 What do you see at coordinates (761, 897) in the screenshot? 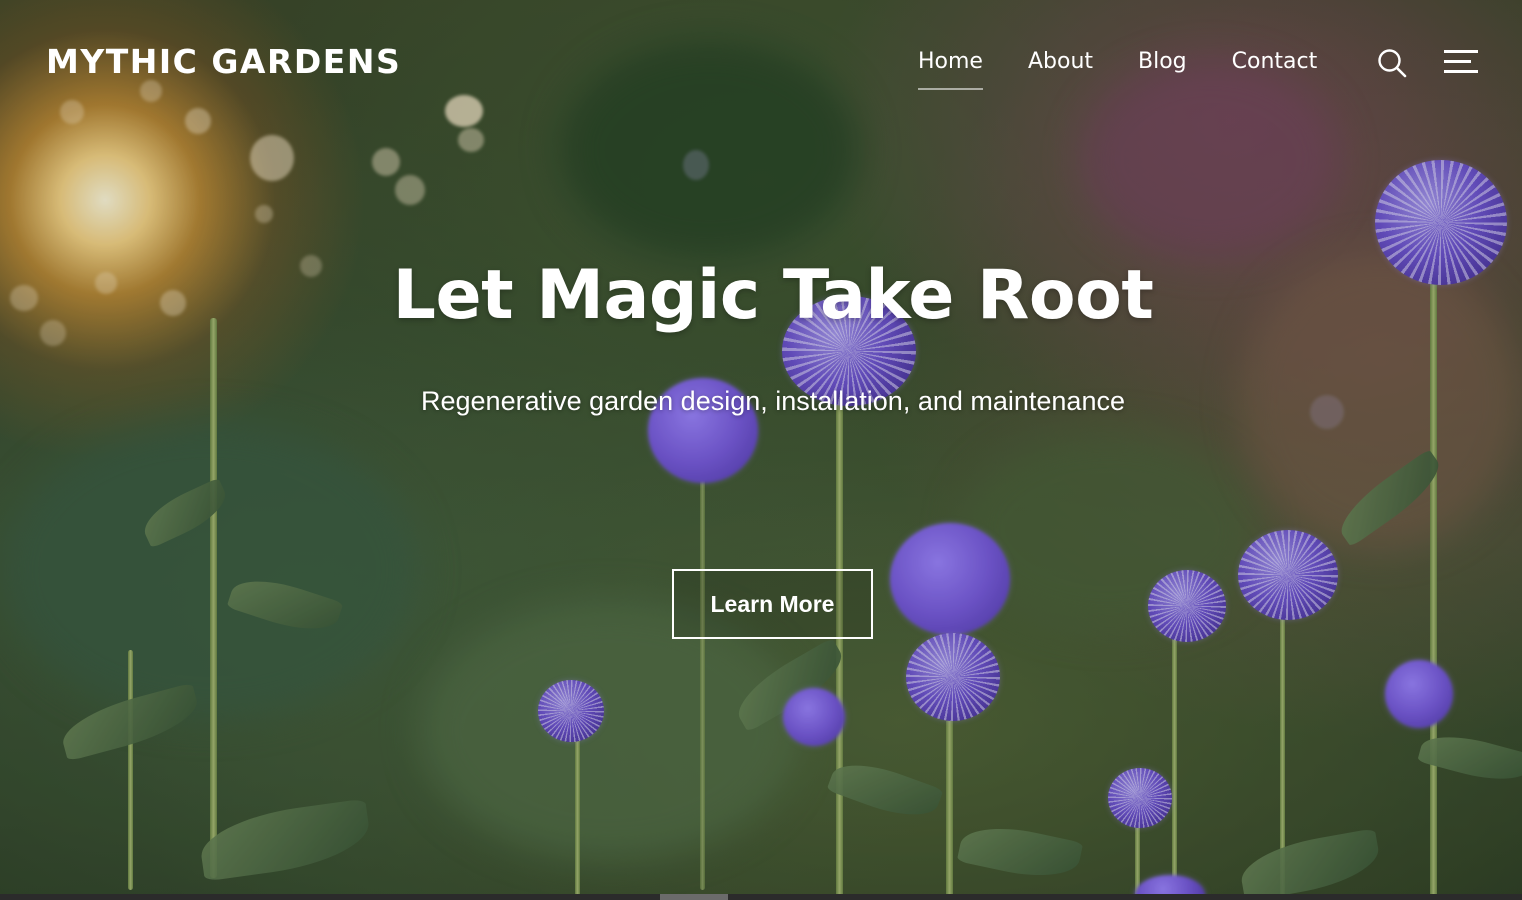
I see `horizontal-scrollbar` at bounding box center [761, 897].